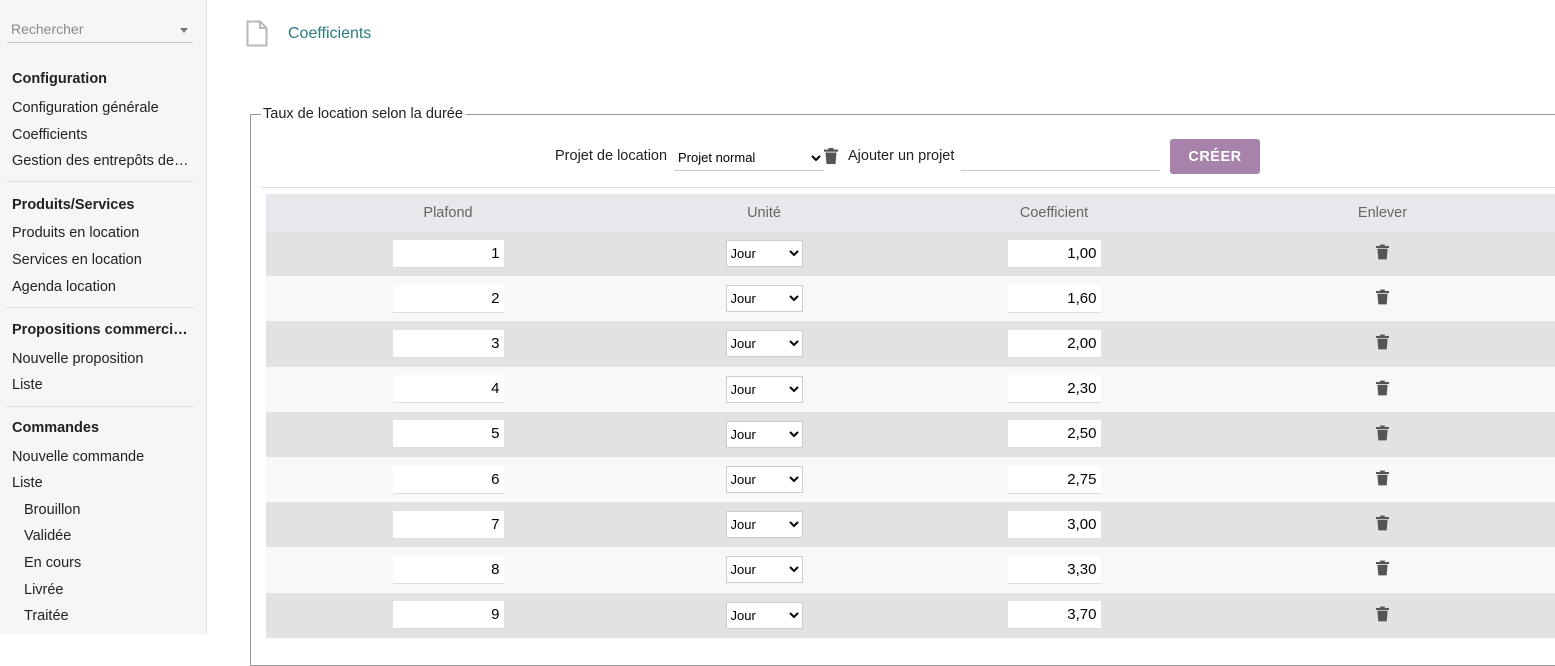 Image resolution: width=1555 pixels, height=666 pixels. Describe the element at coordinates (47, 29) in the screenshot. I see `search-placeholder: Rechercher` at that location.